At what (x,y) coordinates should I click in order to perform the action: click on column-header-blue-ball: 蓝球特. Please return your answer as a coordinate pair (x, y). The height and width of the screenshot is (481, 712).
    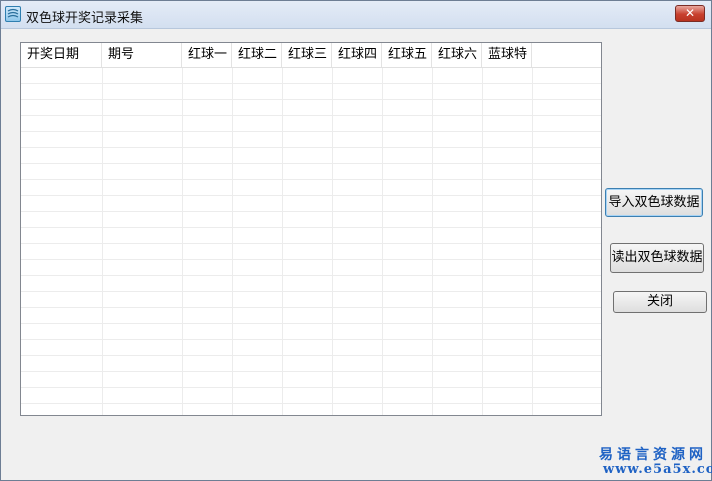
    Looking at the image, I should click on (507, 55).